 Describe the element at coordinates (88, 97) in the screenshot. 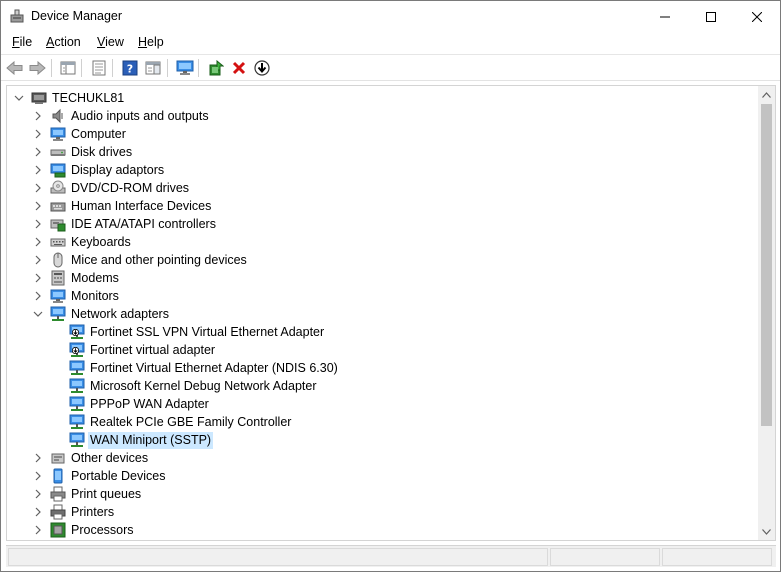

I see `tree-item-label: TECHUKL81` at that location.